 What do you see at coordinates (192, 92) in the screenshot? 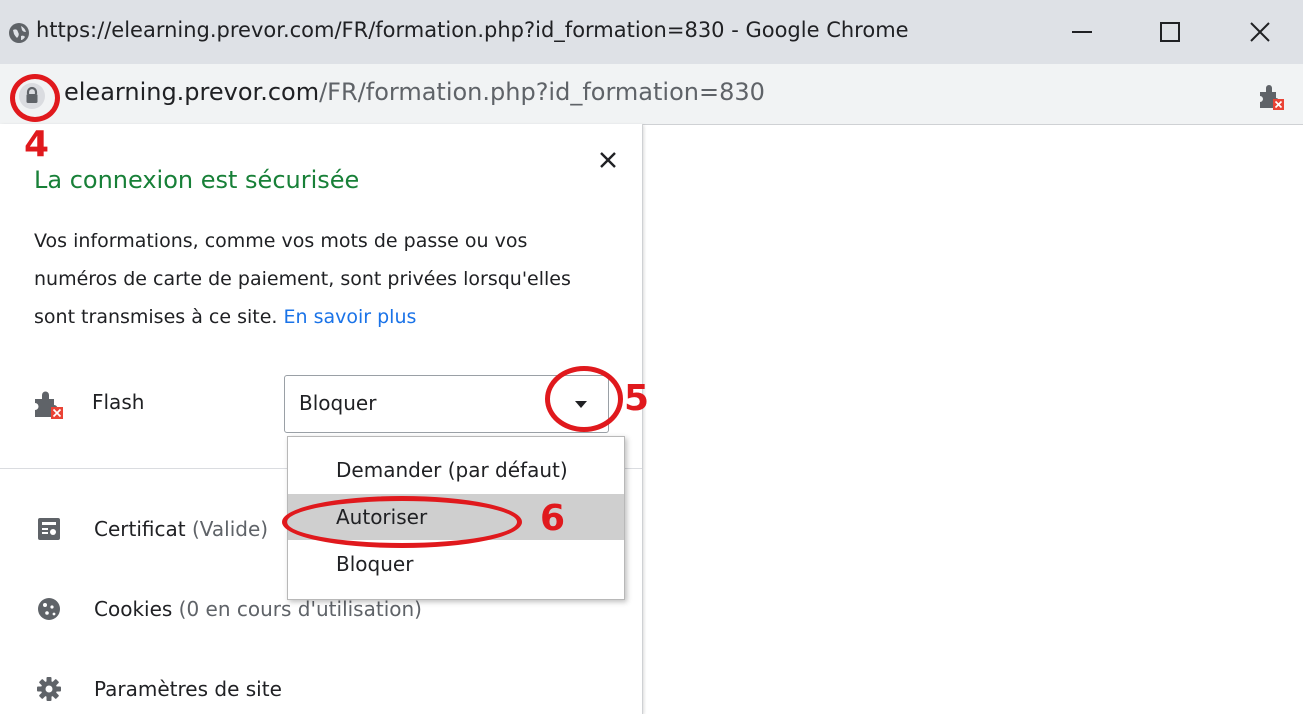
I see `url-host: elearning.prevor.com` at bounding box center [192, 92].